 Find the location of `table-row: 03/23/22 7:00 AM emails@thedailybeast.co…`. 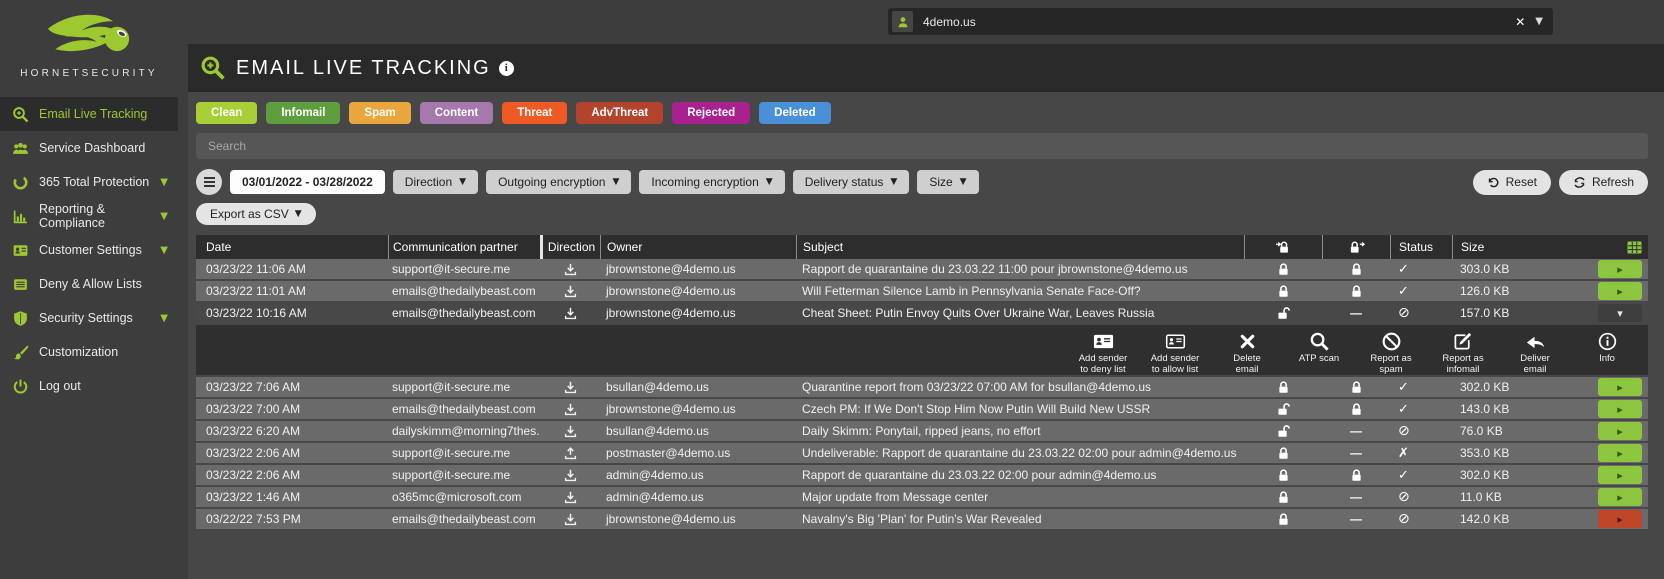

table-row: 03/23/22 7:00 AM emails@thedailybeast.co… is located at coordinates (922, 410).